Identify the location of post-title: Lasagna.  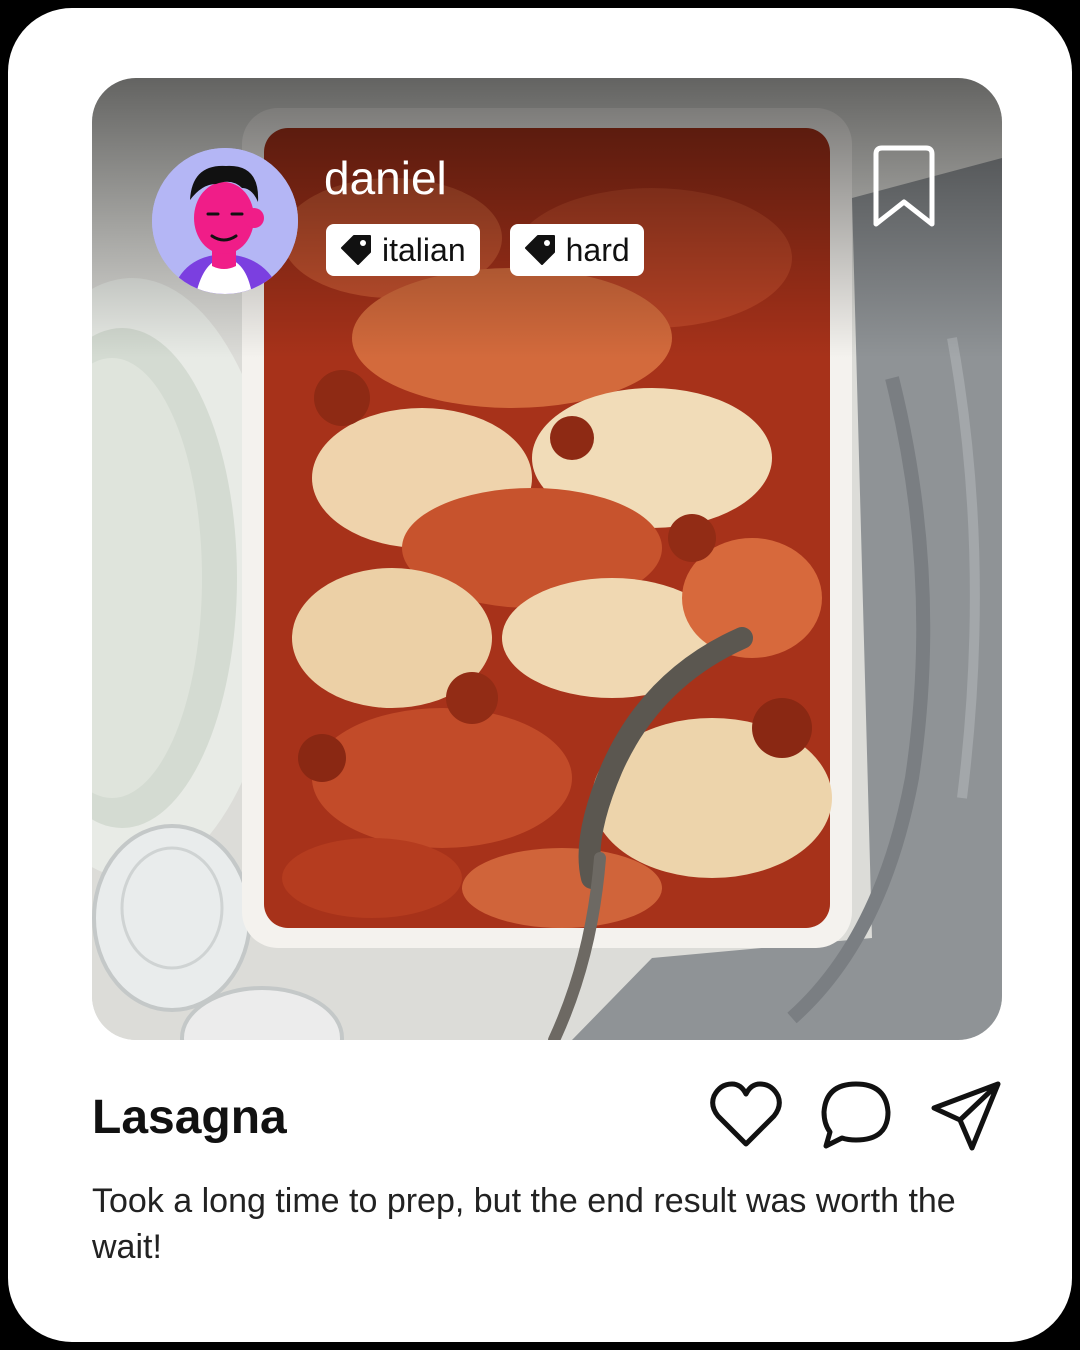
(189, 1117).